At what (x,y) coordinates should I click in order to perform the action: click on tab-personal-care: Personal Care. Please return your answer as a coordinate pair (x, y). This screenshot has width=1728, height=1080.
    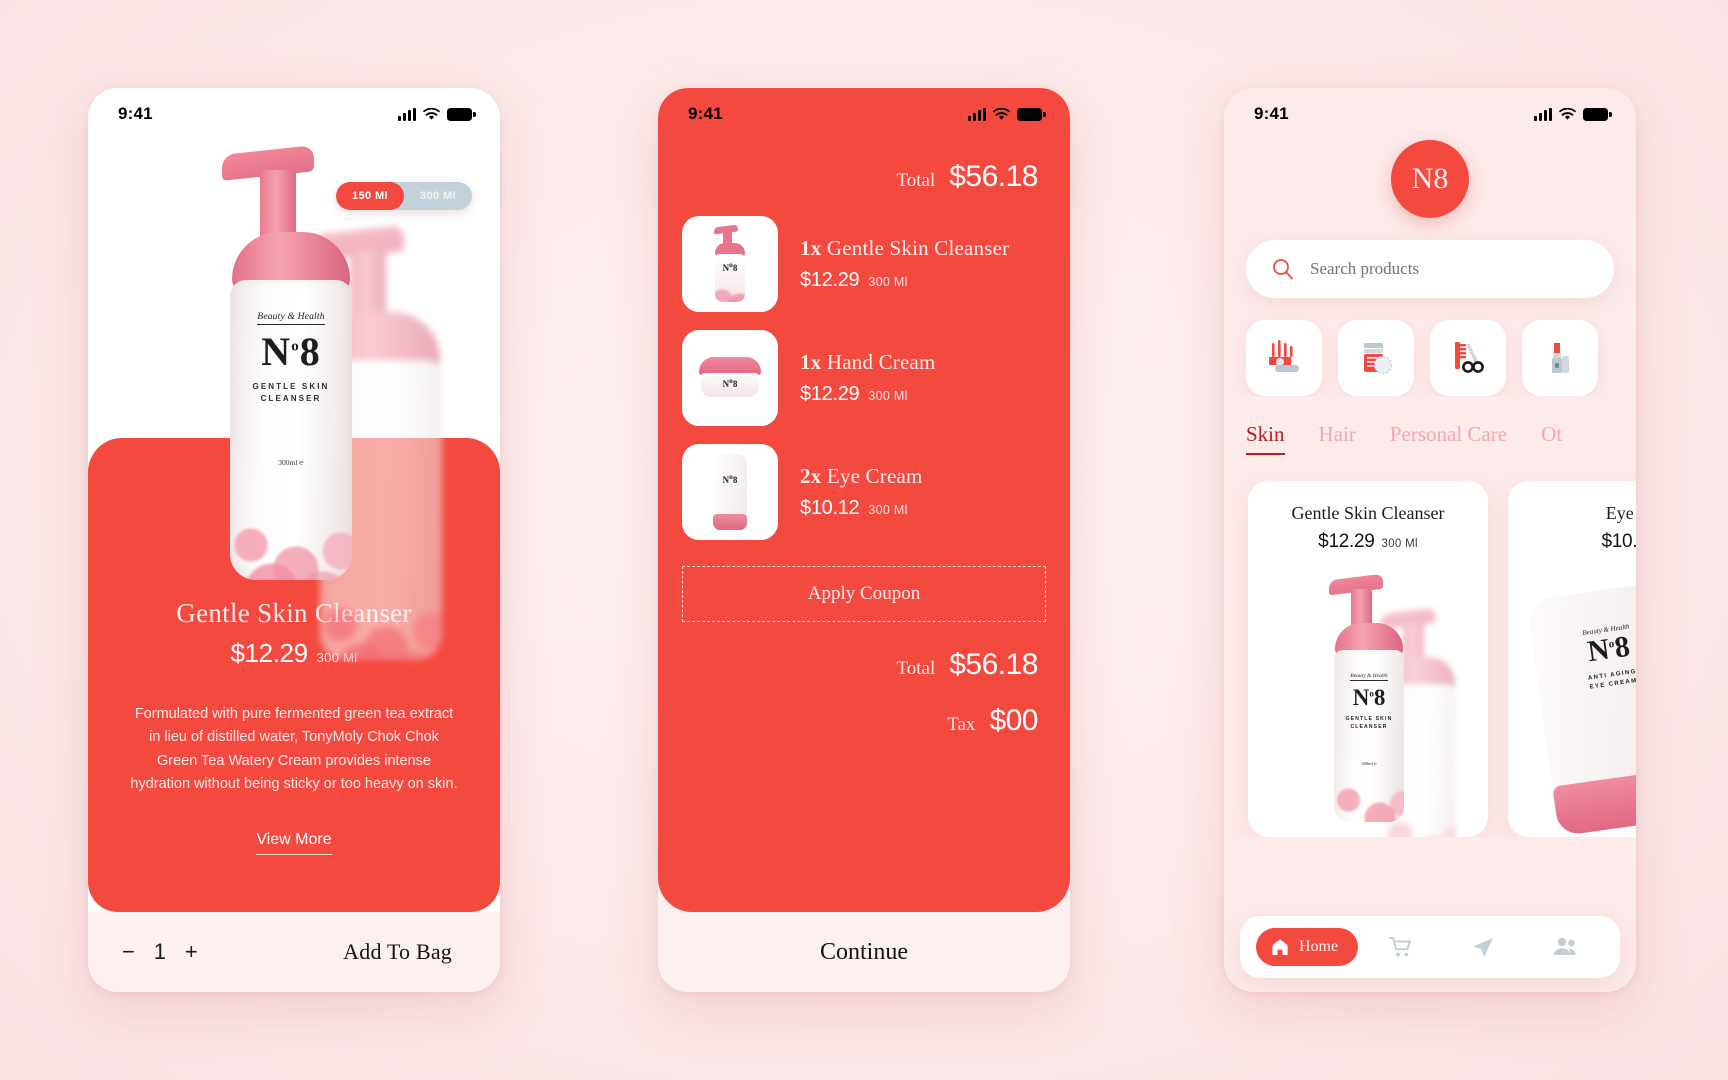
    Looking at the image, I should click on (1448, 437).